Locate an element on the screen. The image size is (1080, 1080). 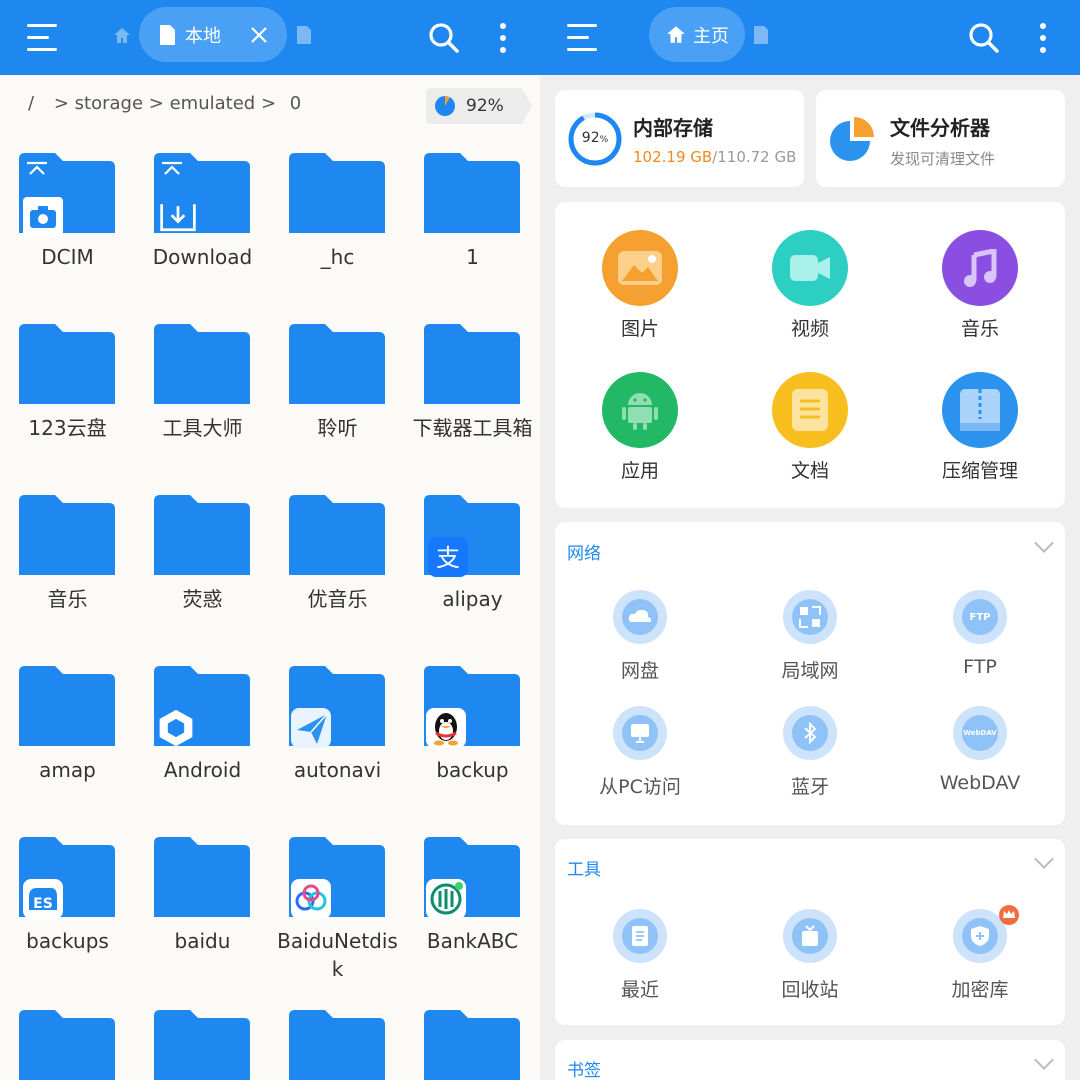
network-bluetooth: 蓝牙 is located at coordinates (810, 752).